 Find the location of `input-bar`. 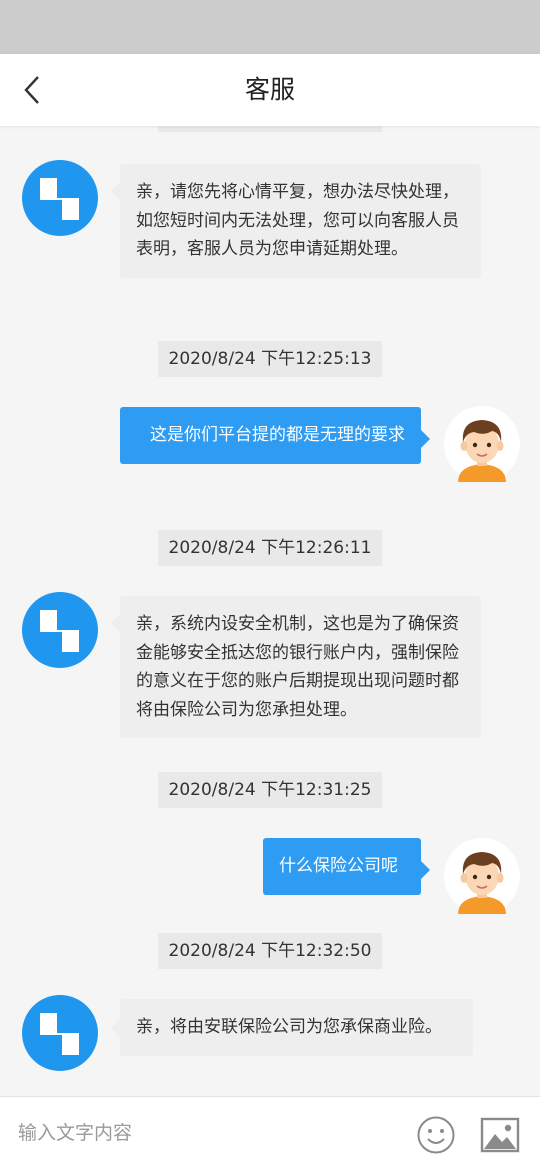

input-bar is located at coordinates (270, 1133).